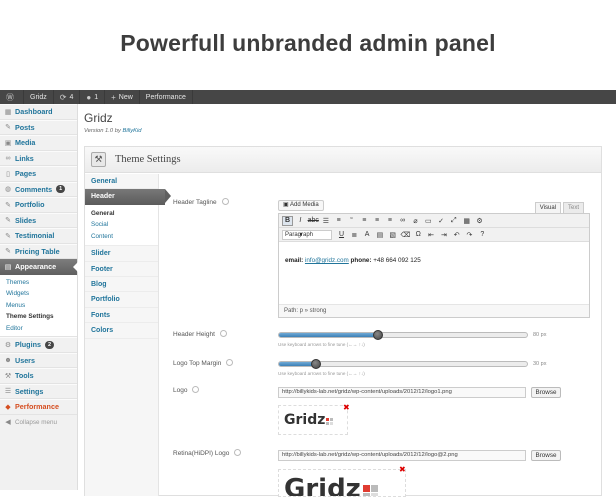 The image size is (616, 497). I want to click on subtab-content: Content, so click(124, 237).